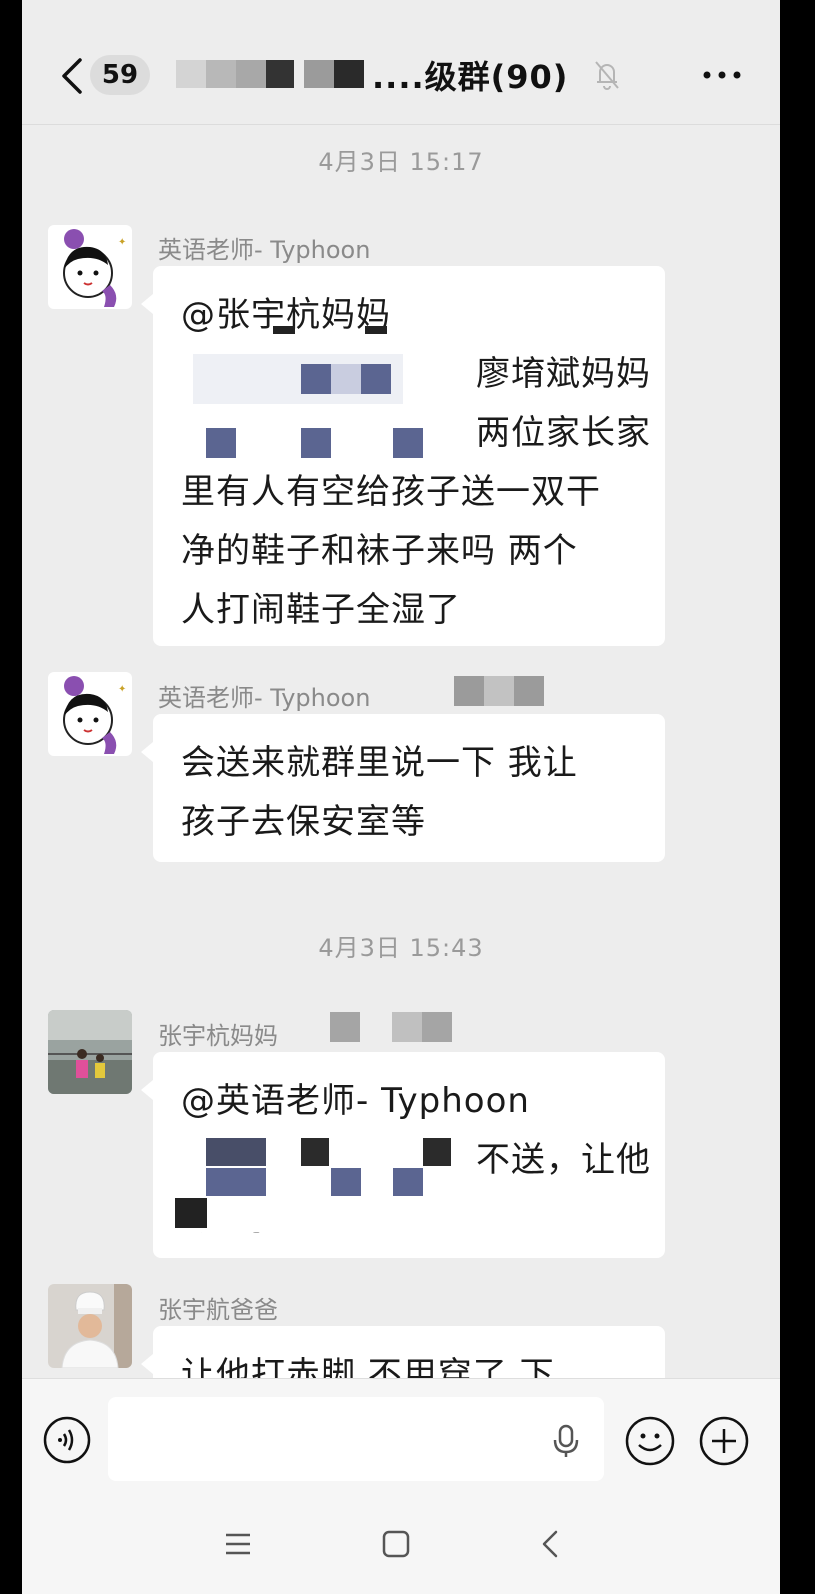  I want to click on system-nav-bar, so click(401, 1546).